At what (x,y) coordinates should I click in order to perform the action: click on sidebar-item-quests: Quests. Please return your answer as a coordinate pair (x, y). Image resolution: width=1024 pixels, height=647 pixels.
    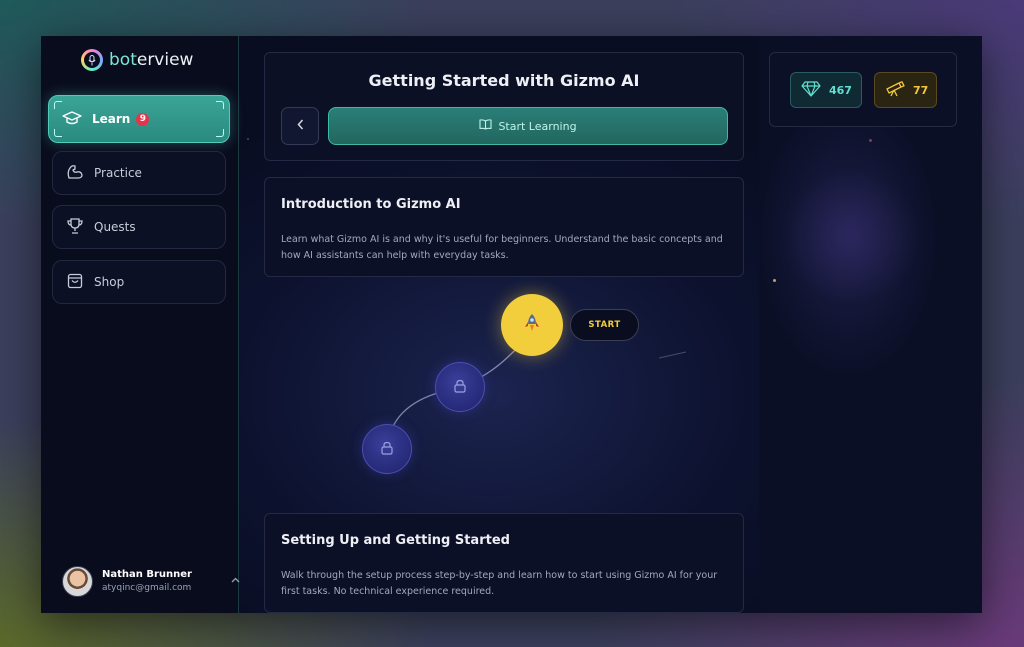
    Looking at the image, I should click on (139, 227).